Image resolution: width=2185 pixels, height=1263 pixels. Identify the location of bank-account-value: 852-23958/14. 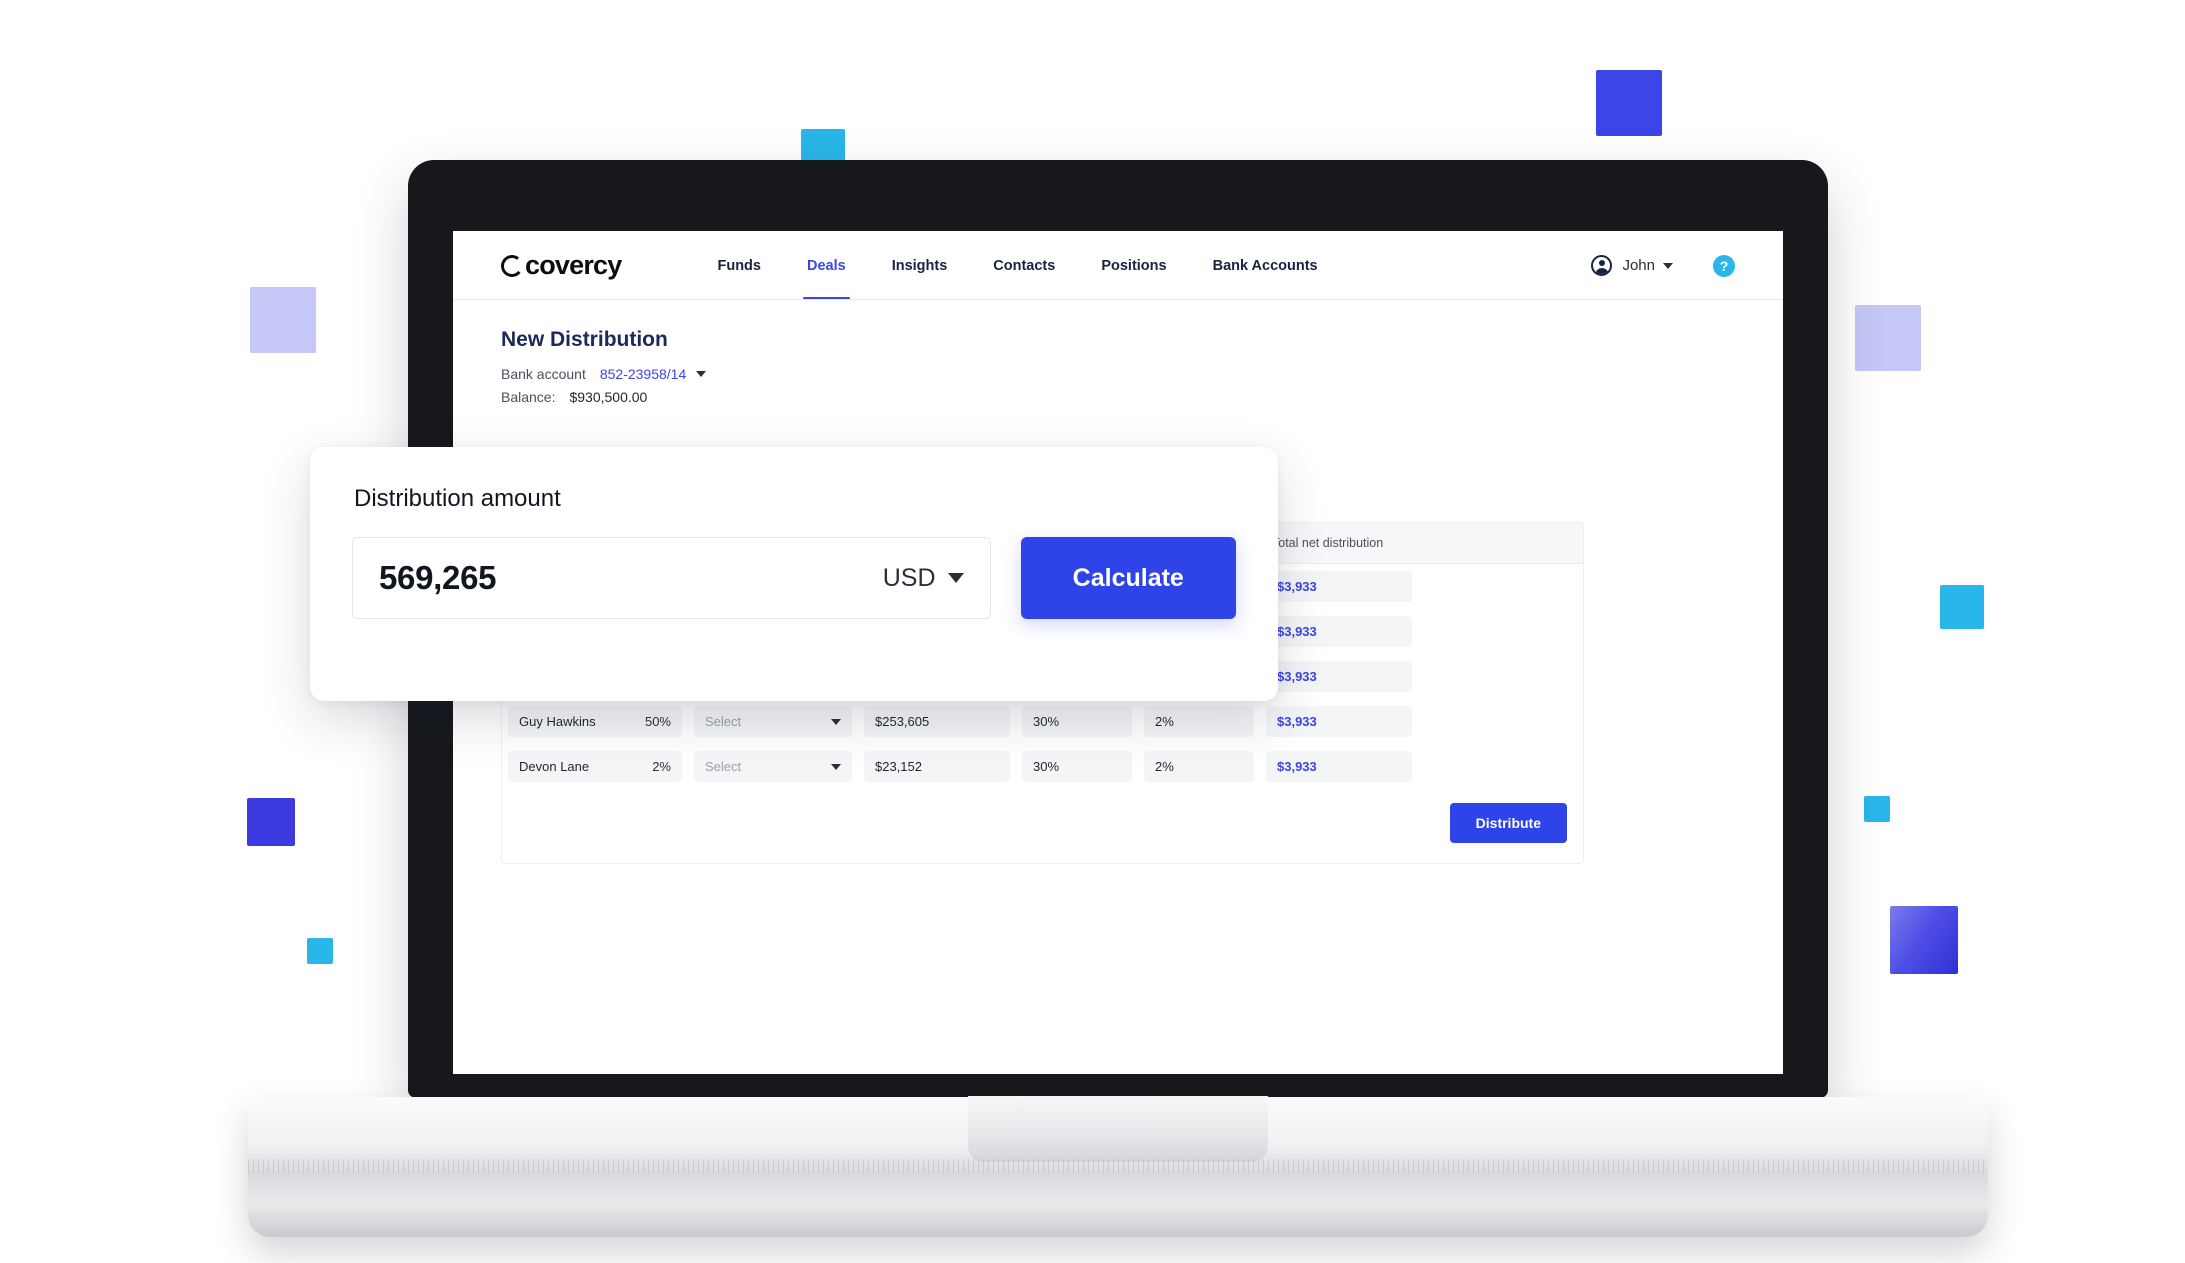
(643, 374).